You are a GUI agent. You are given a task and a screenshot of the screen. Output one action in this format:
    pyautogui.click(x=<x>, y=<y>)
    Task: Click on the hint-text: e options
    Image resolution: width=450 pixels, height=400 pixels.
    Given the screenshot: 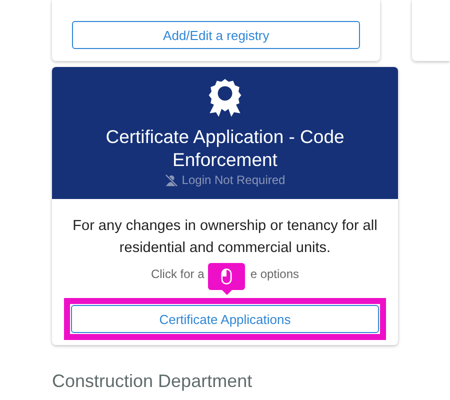 What is the action you would take?
    pyautogui.click(x=275, y=274)
    